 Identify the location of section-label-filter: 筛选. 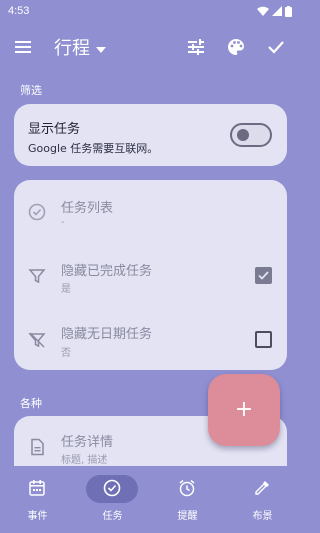
(31, 90).